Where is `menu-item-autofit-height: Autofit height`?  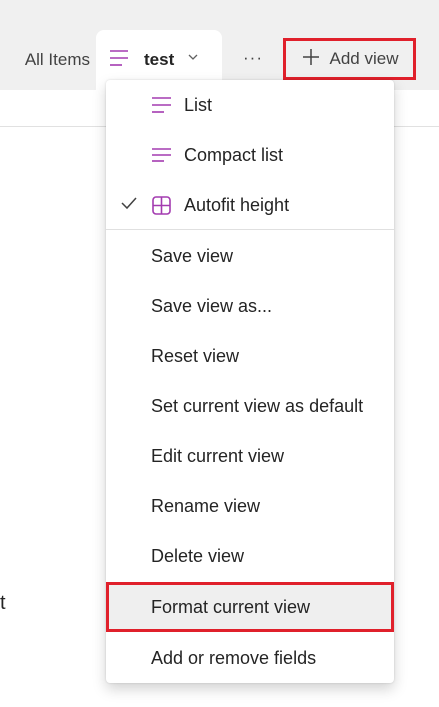
menu-item-autofit-height: Autofit height is located at coordinates (250, 205).